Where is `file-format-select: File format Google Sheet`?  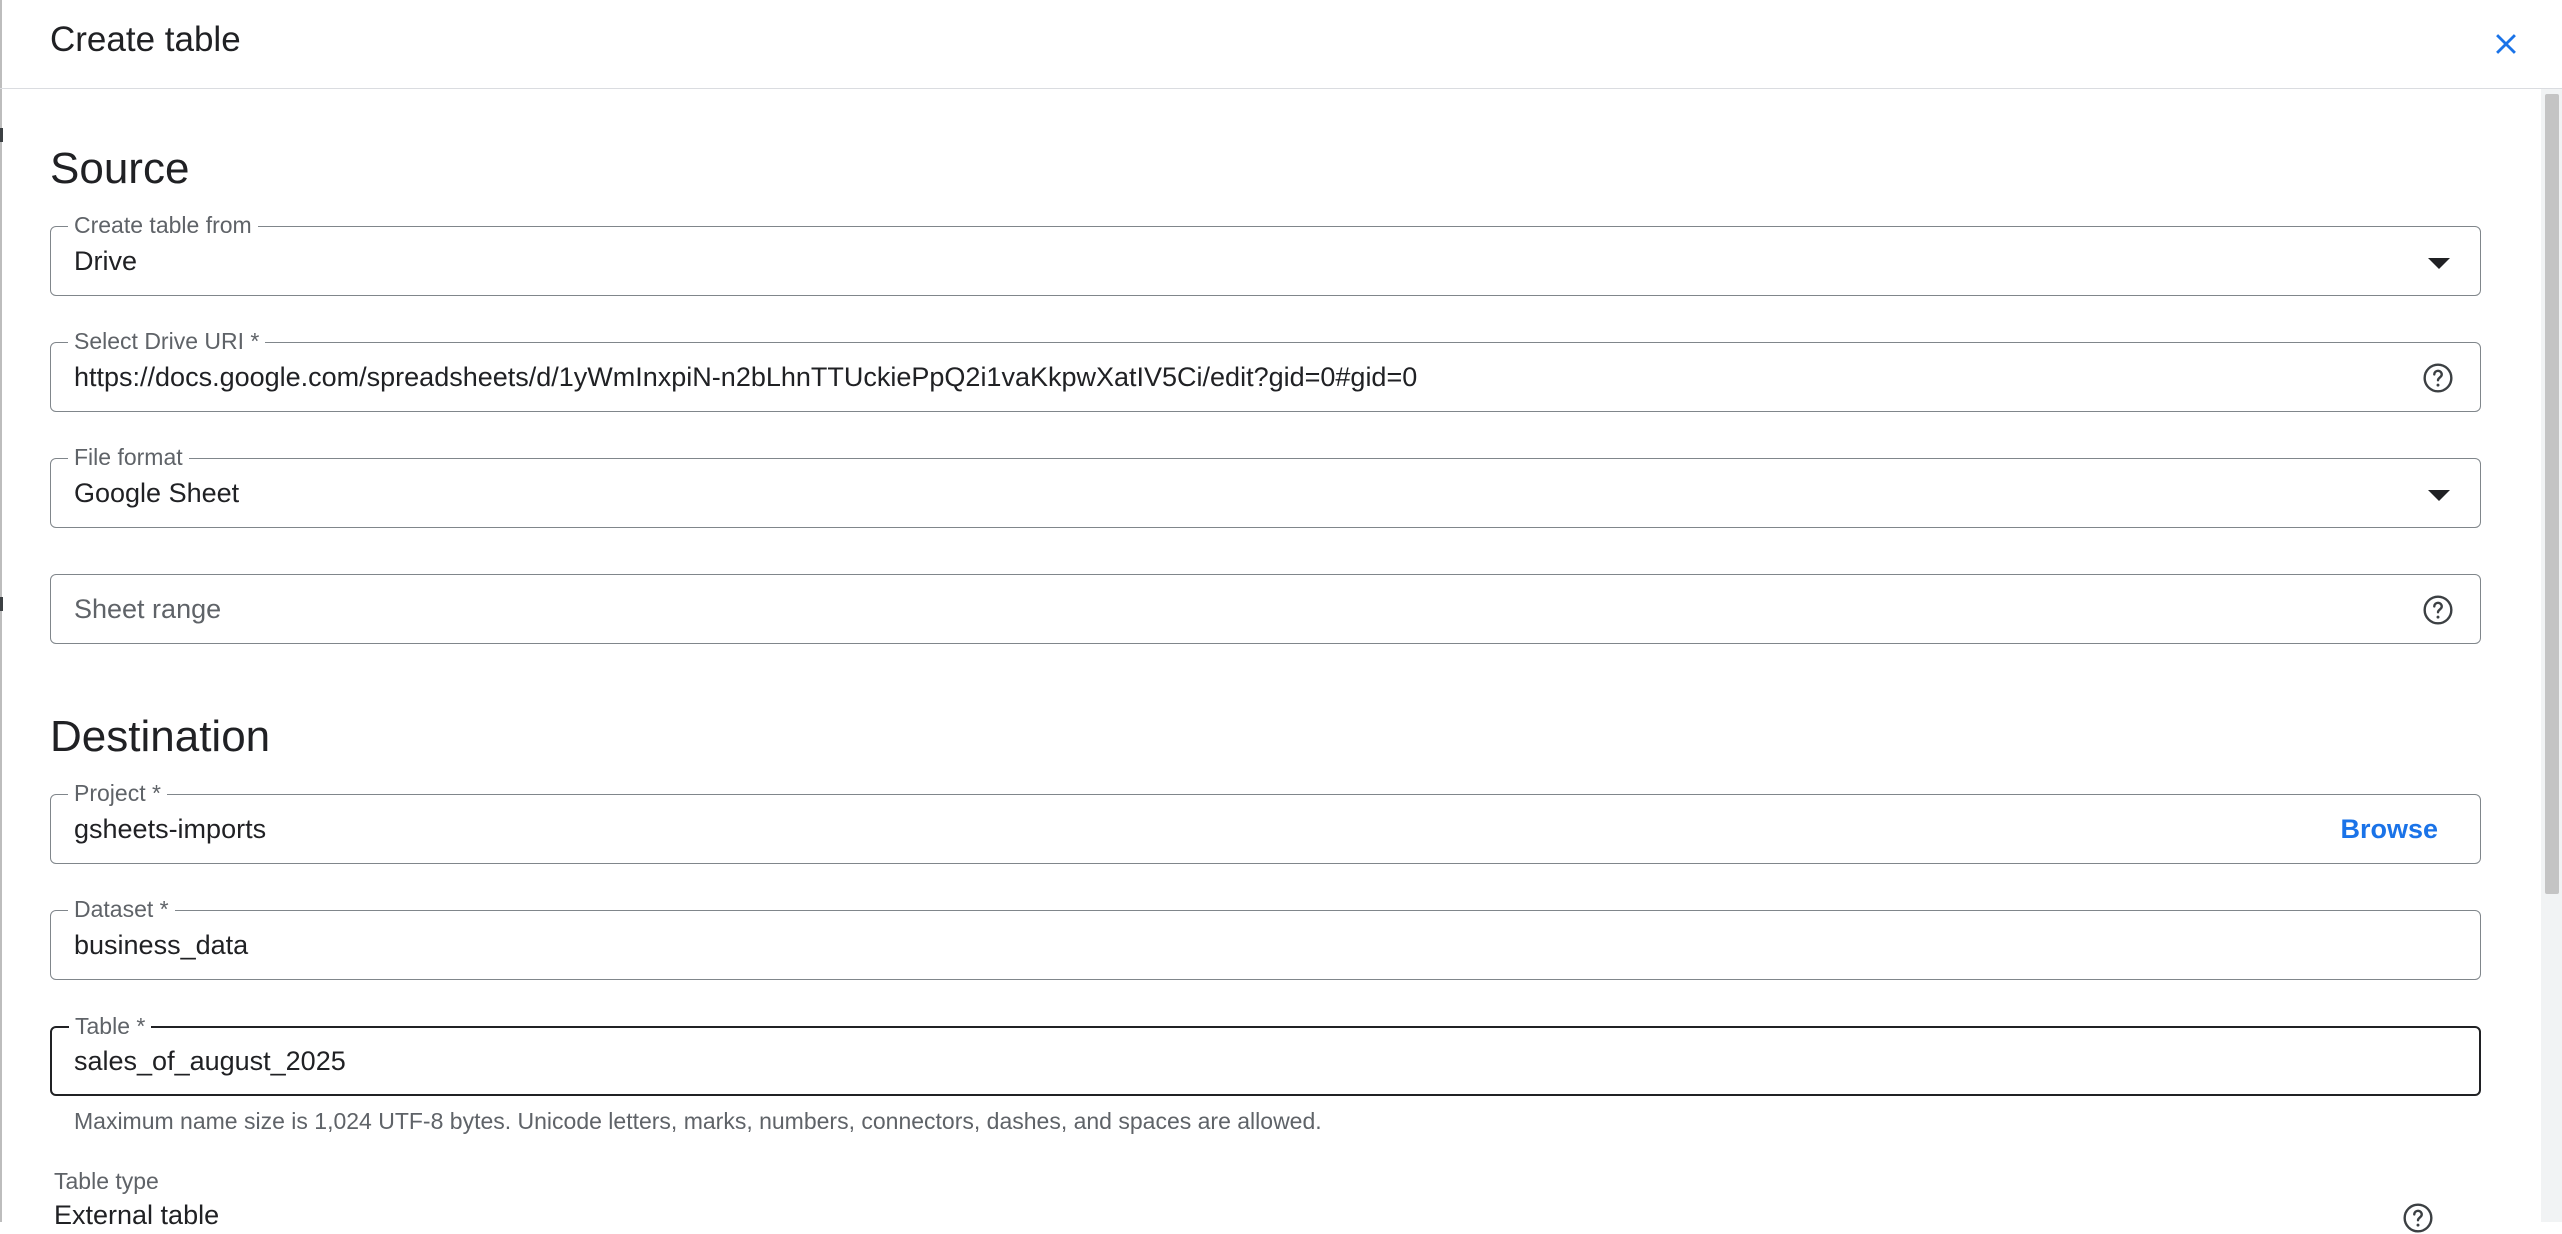 file-format-select: File format Google Sheet is located at coordinates (1265, 486).